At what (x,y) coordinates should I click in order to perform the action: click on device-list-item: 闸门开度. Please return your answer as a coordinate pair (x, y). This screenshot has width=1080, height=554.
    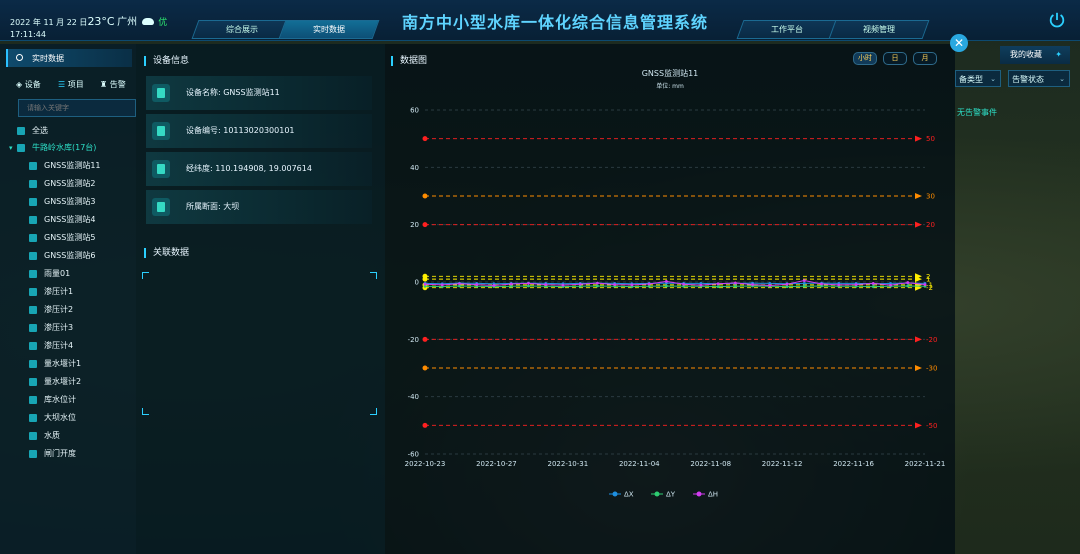
    Looking at the image, I should click on (68, 454).